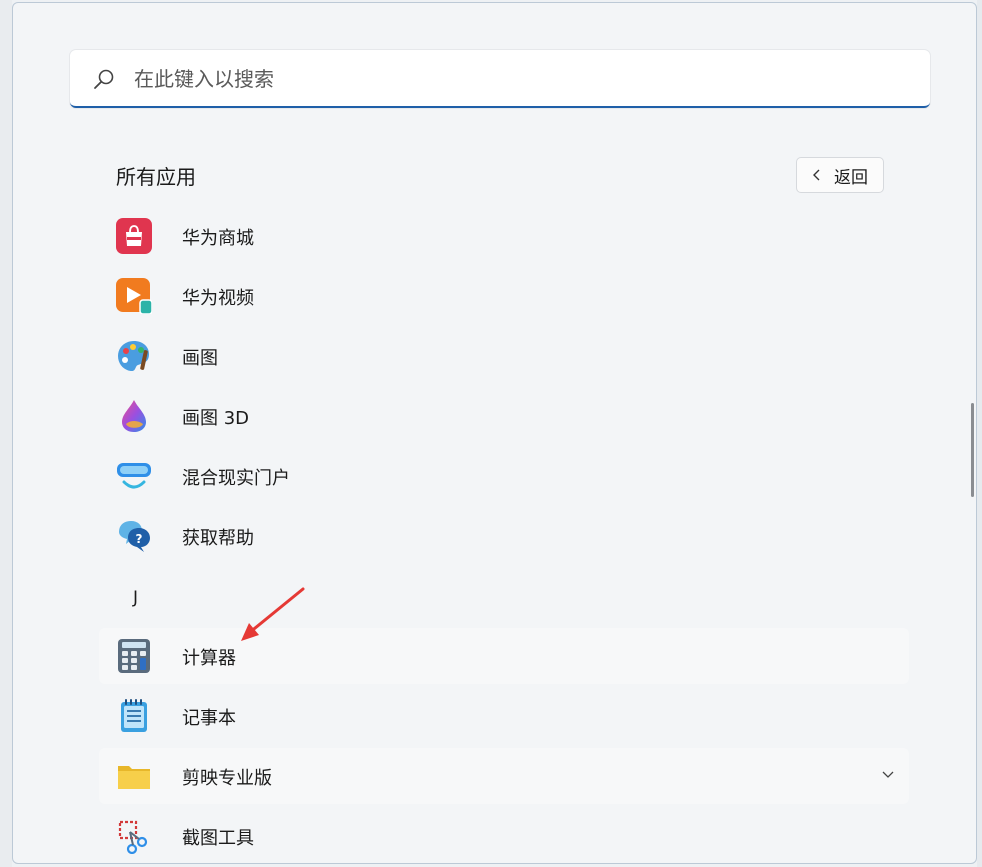 The width and height of the screenshot is (982, 867). I want to click on get-help-icon: ?, so click(134, 536).